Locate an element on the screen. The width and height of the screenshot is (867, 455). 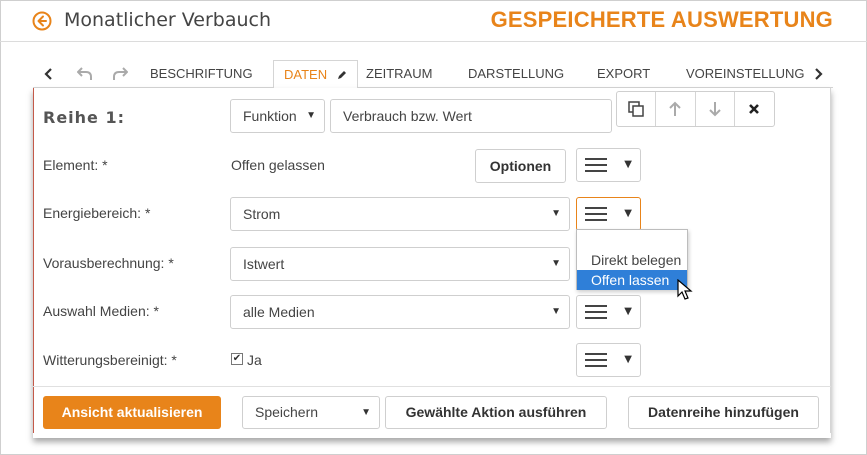
tab-voreinstellung: VOREINSTELLUNG is located at coordinates (745, 74).